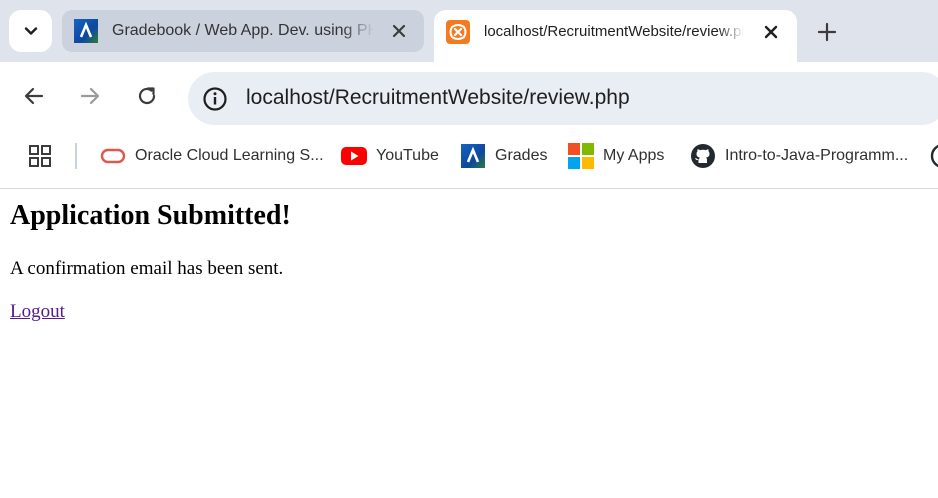  I want to click on back-button, so click(34, 96).